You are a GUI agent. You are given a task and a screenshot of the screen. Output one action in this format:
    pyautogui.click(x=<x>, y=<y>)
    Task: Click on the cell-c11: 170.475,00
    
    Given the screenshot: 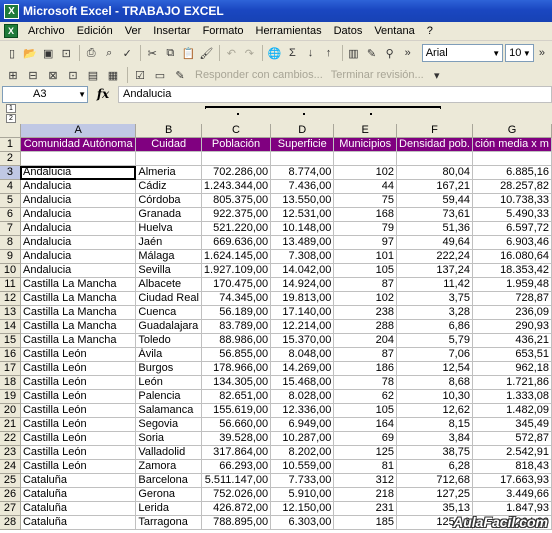 What is the action you would take?
    pyautogui.click(x=236, y=285)
    